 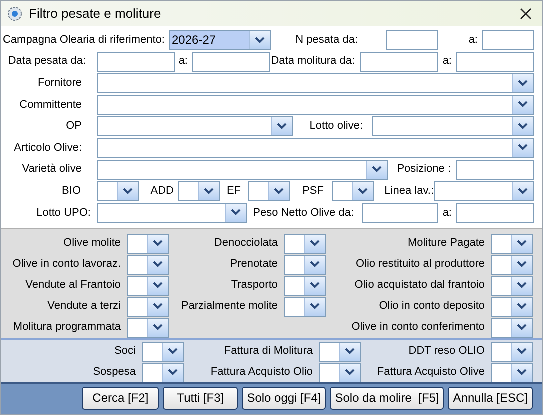 I want to click on field-label: Fornitore, so click(x=59, y=83).